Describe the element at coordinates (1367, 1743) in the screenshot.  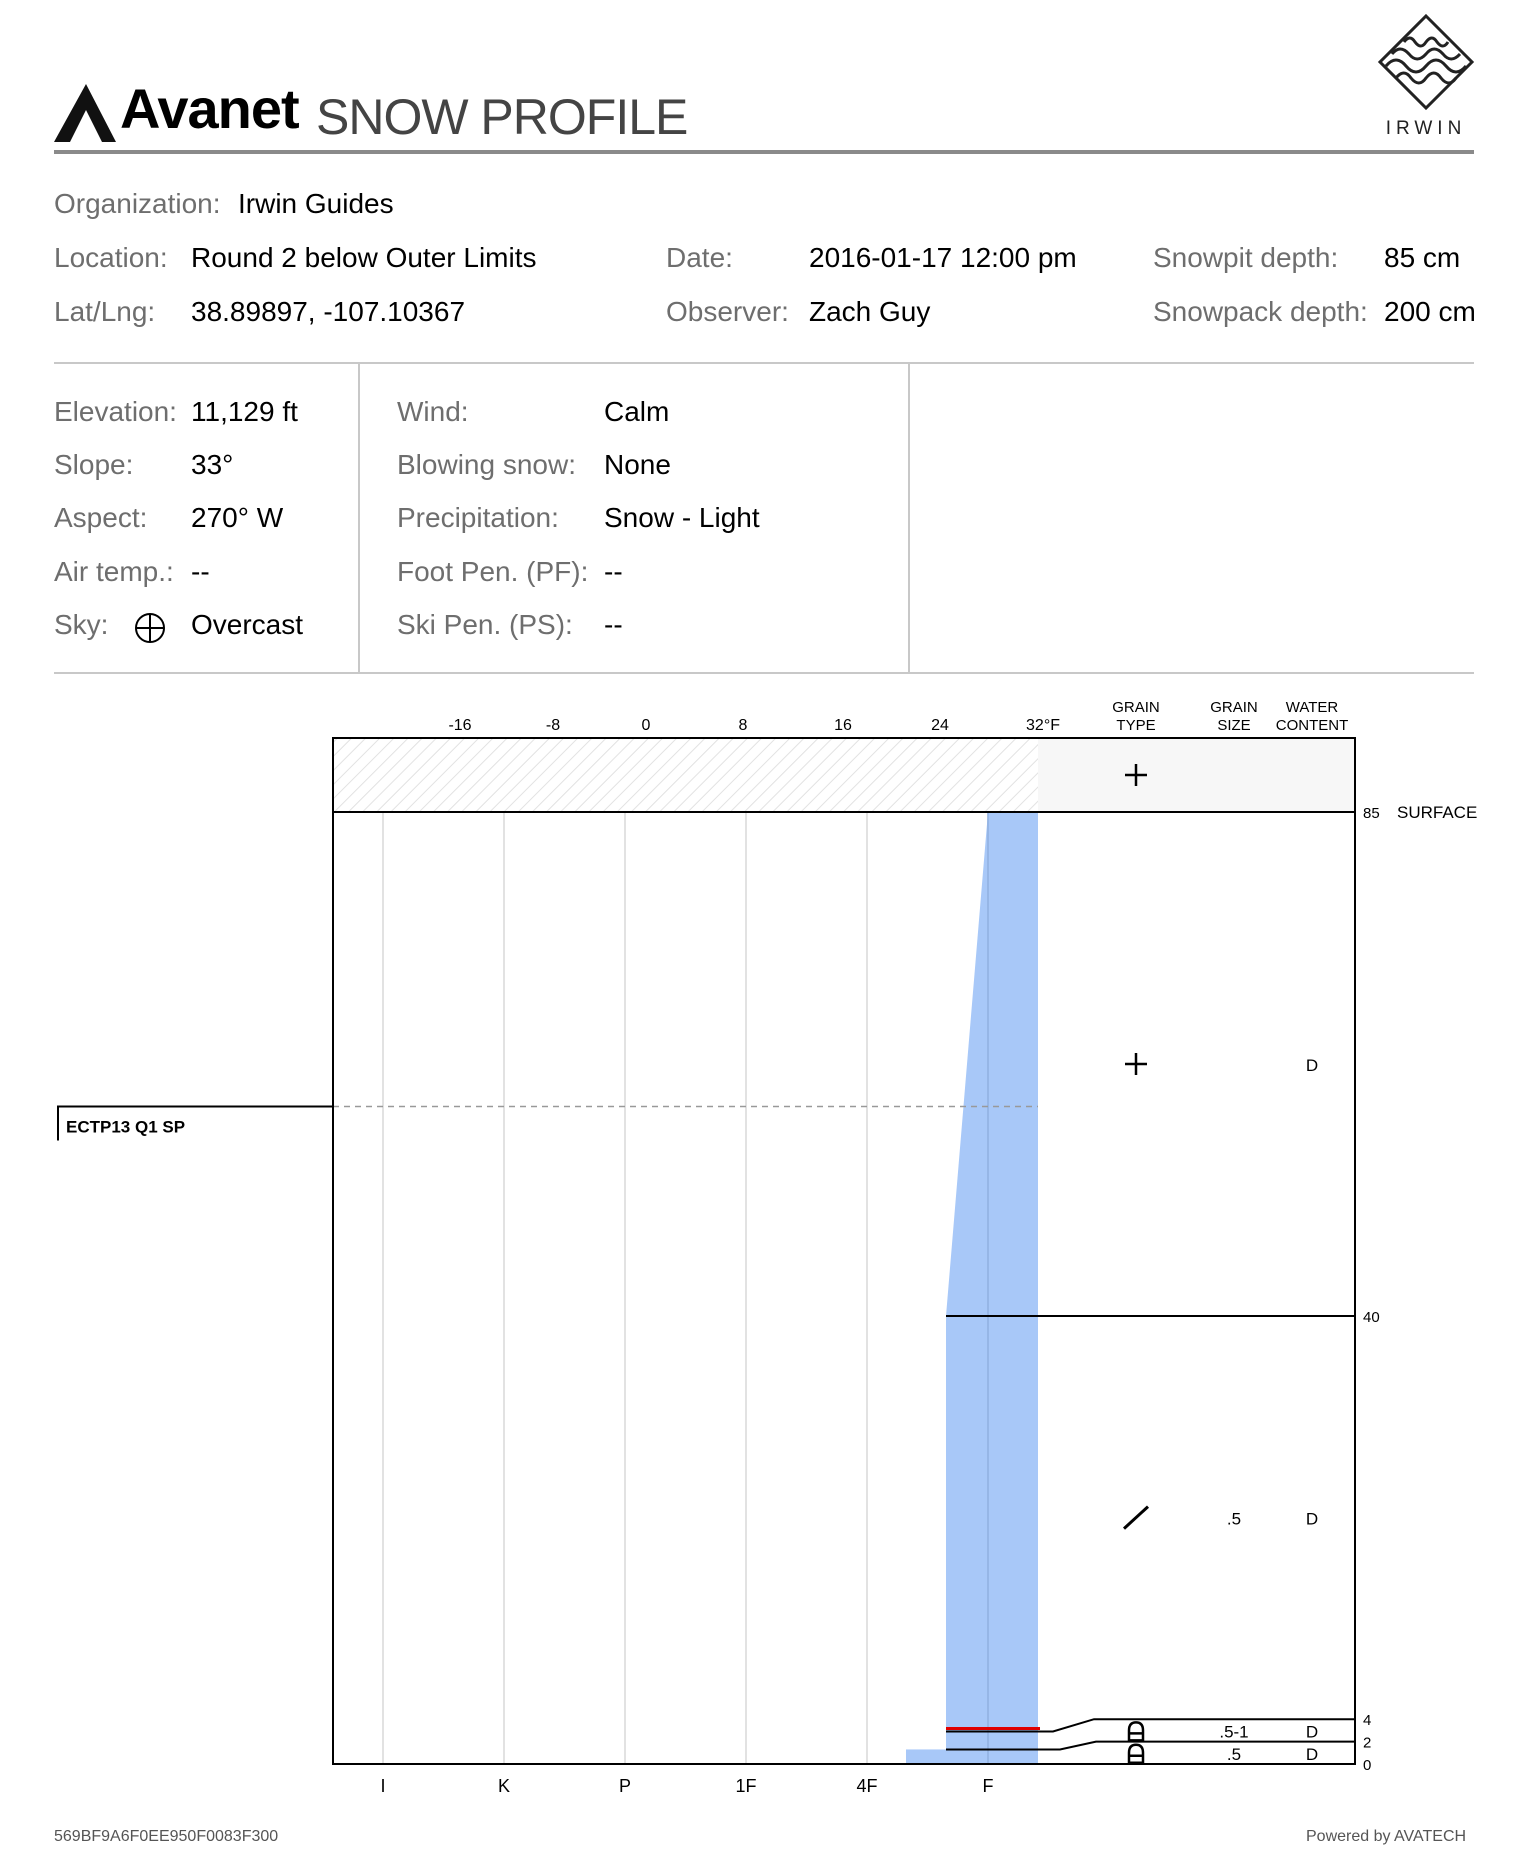
I see `height-label: 2` at that location.